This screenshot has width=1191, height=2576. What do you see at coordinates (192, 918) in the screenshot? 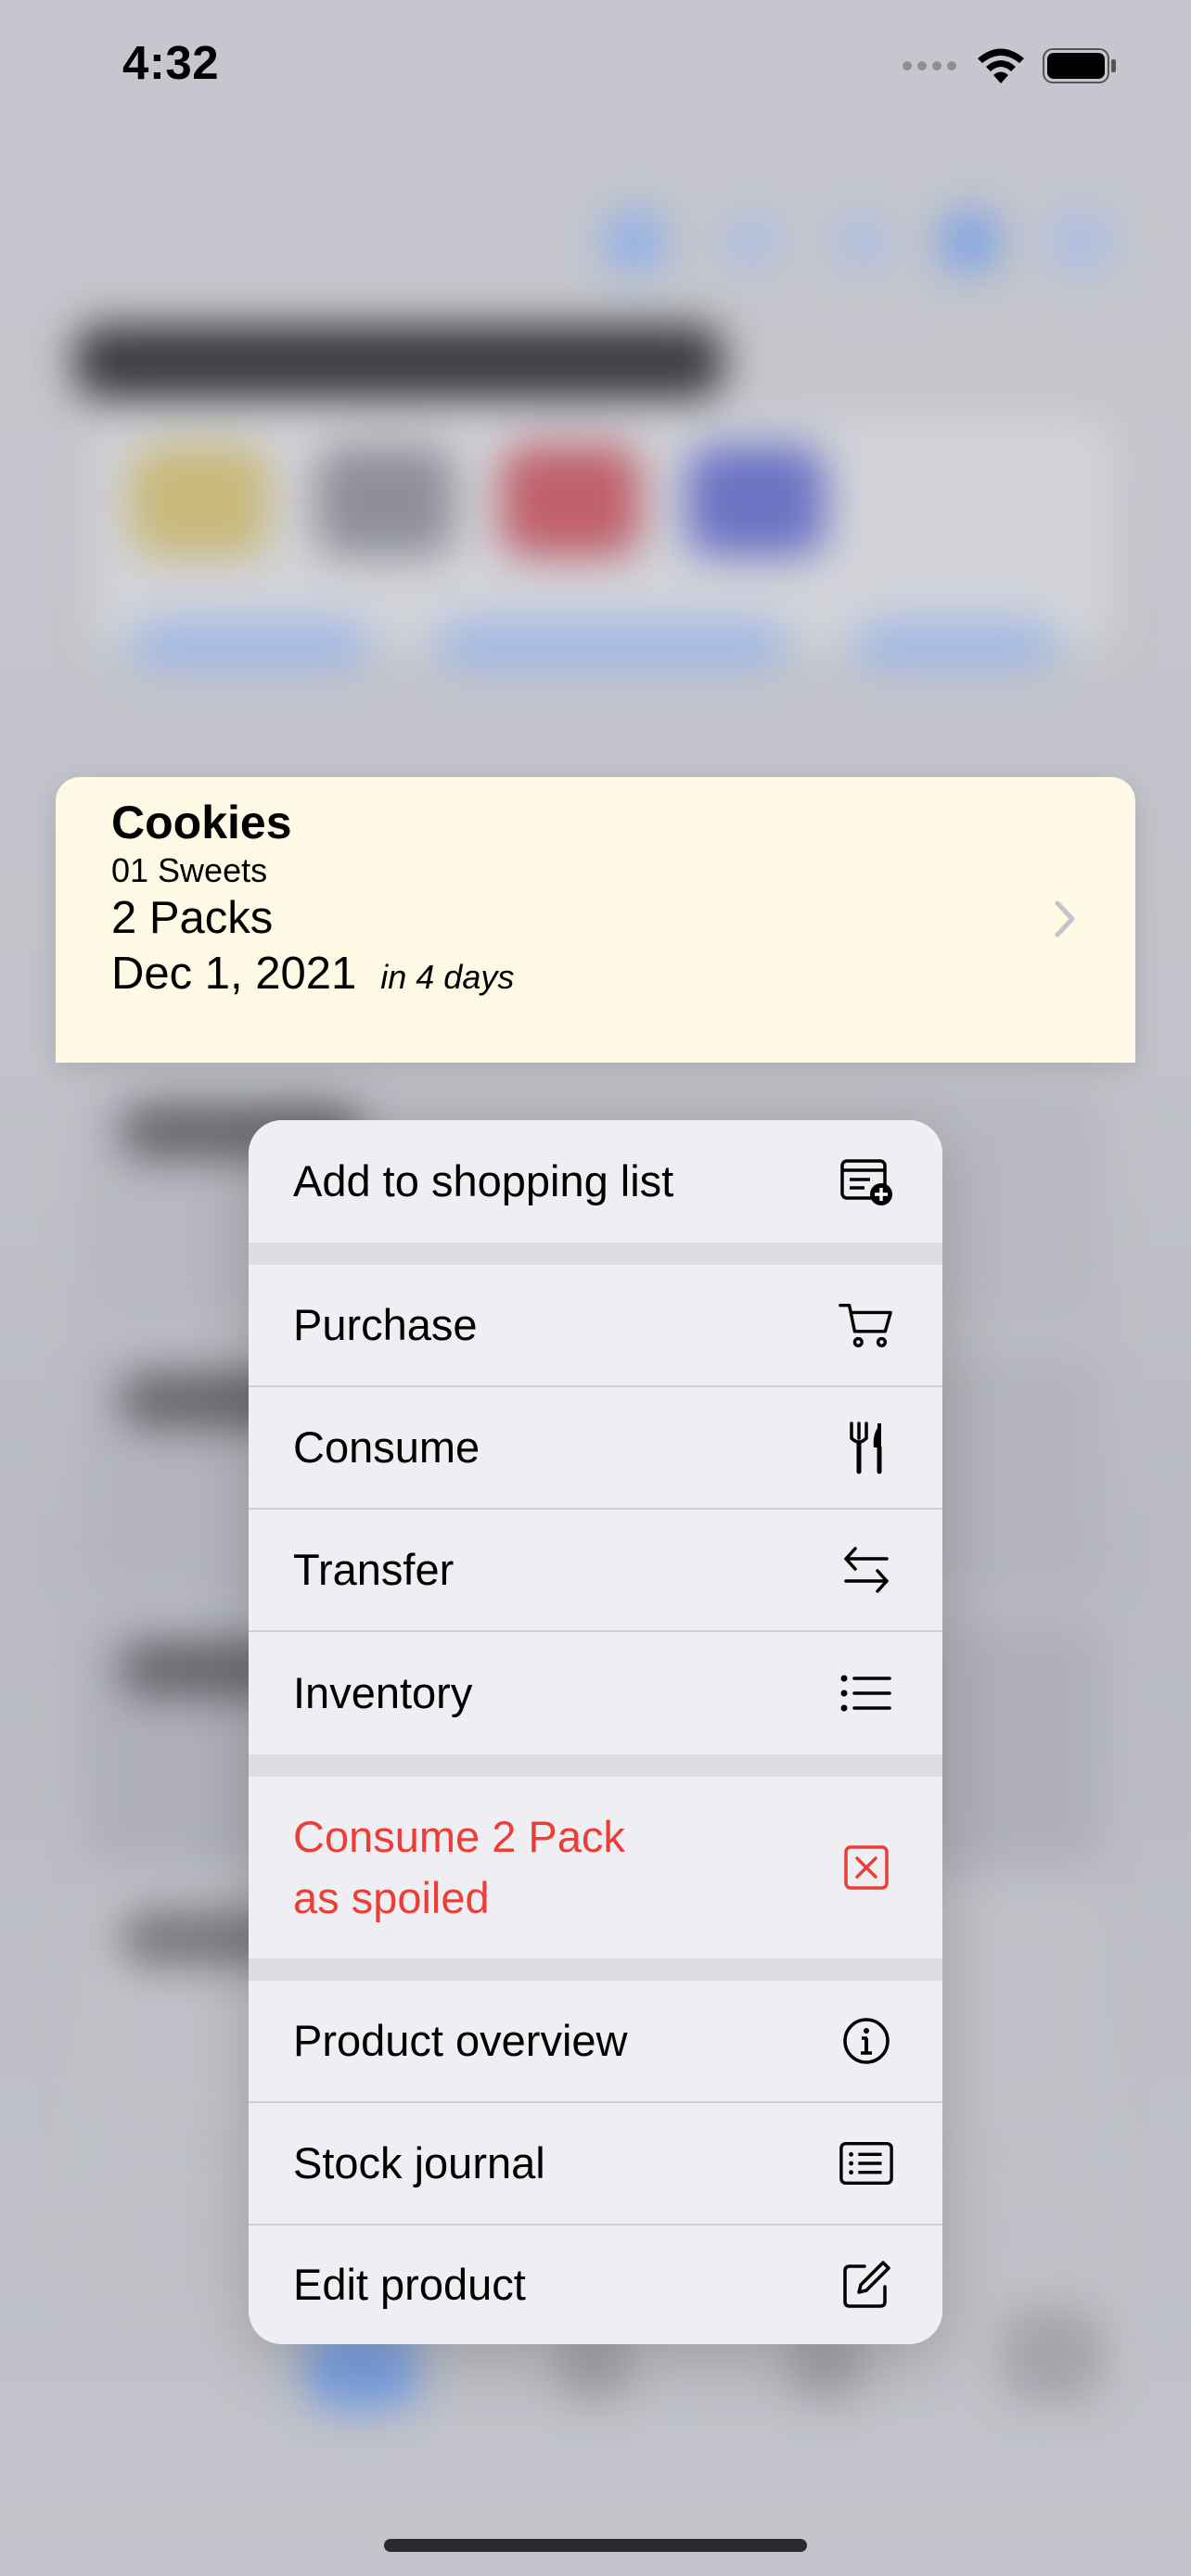
I see `product-amount: 2 Packs` at bounding box center [192, 918].